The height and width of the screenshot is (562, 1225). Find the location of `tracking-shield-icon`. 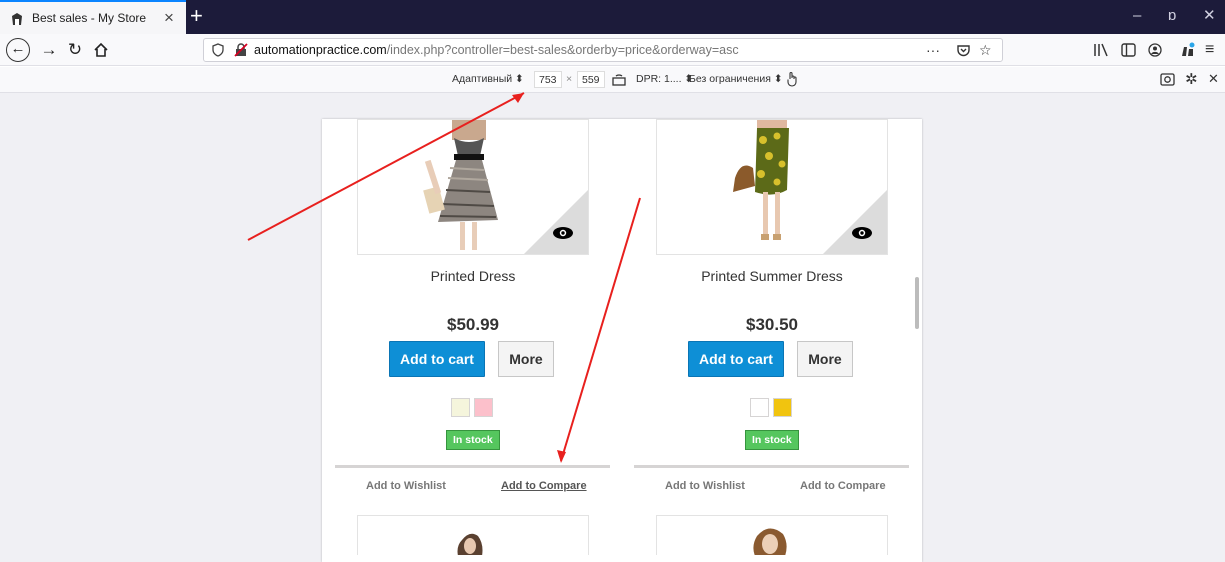

tracking-shield-icon is located at coordinates (218, 50).